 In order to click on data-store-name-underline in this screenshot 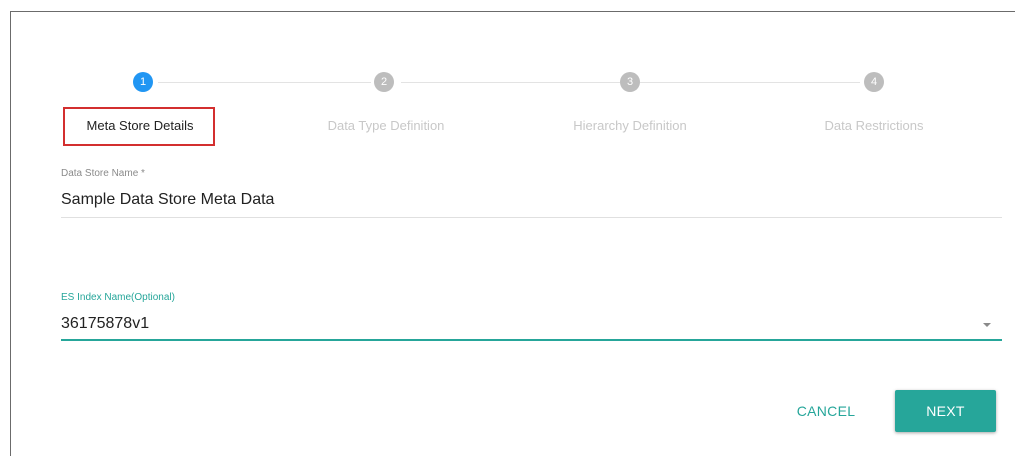, I will do `click(531, 217)`.